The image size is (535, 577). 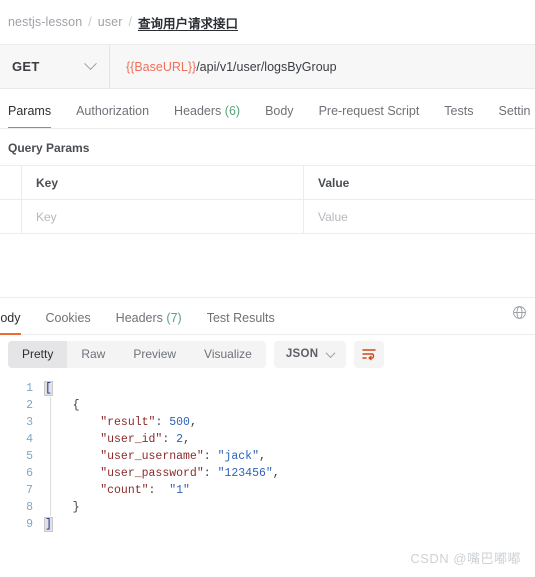 I want to click on url-path: /api/v1/user/logsByGroup, so click(x=266, y=66).